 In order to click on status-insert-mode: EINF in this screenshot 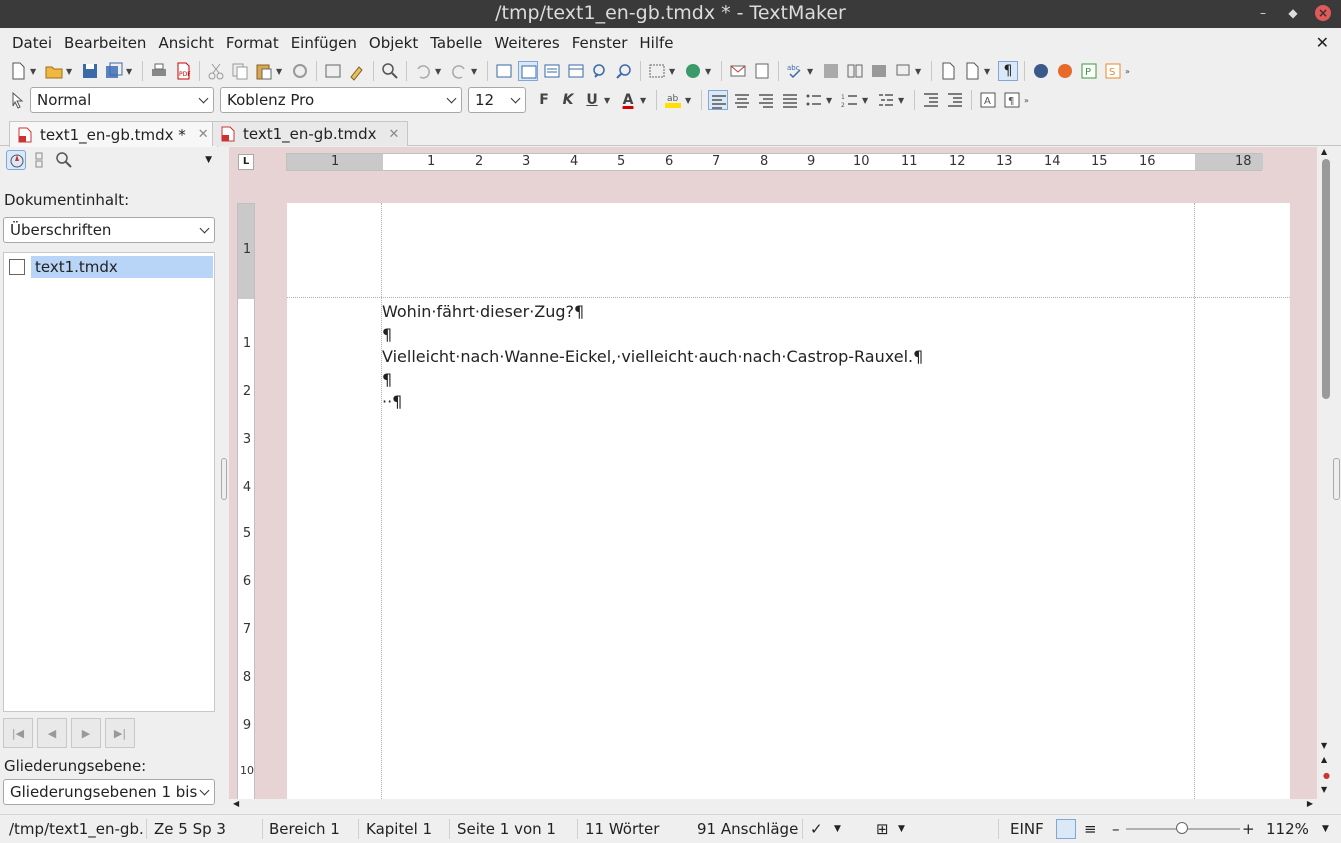, I will do `click(1027, 829)`.